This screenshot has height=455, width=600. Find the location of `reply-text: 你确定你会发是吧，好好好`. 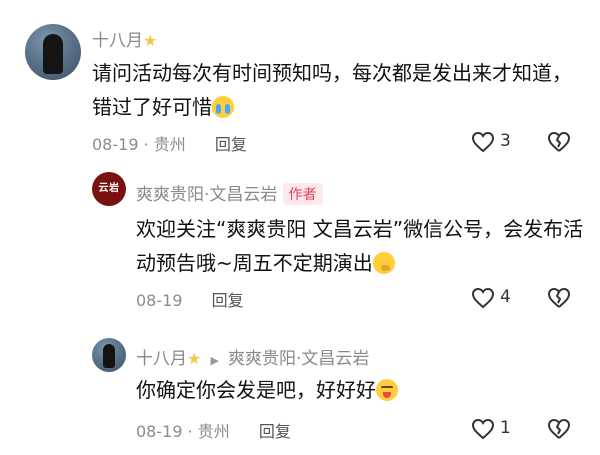

reply-text: 你确定你会发是吧，好好好 is located at coordinates (267, 390).